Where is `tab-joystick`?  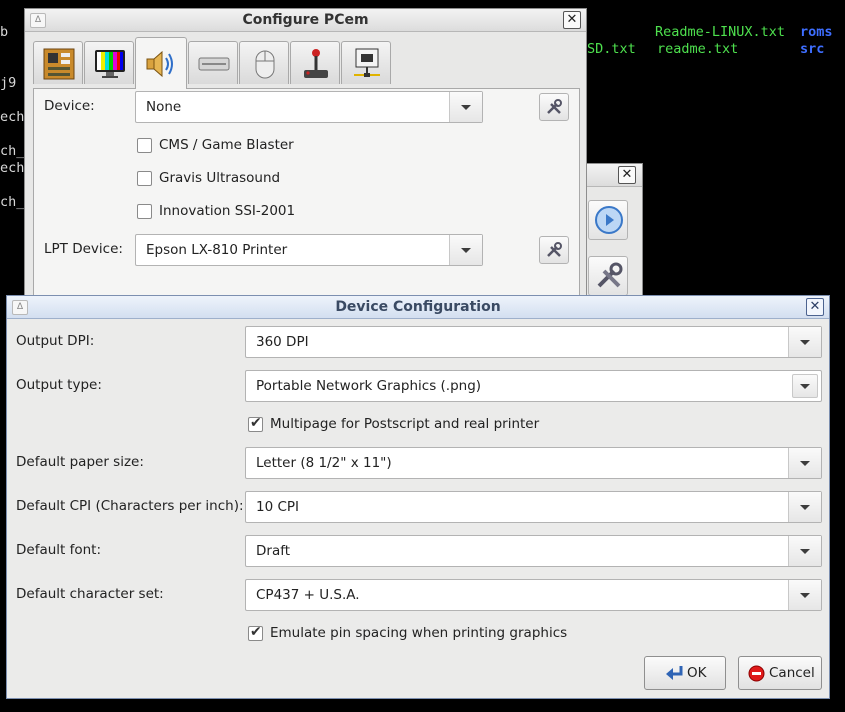 tab-joystick is located at coordinates (315, 62).